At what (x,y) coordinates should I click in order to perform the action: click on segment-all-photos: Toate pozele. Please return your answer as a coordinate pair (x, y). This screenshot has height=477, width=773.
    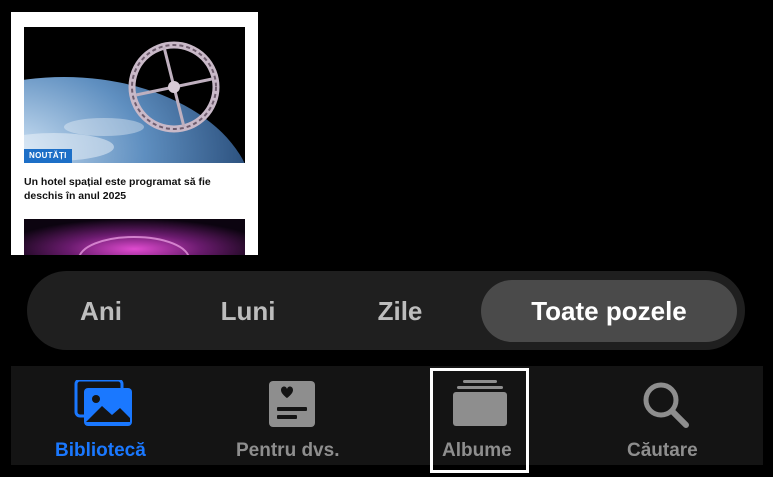
    Looking at the image, I should click on (609, 311).